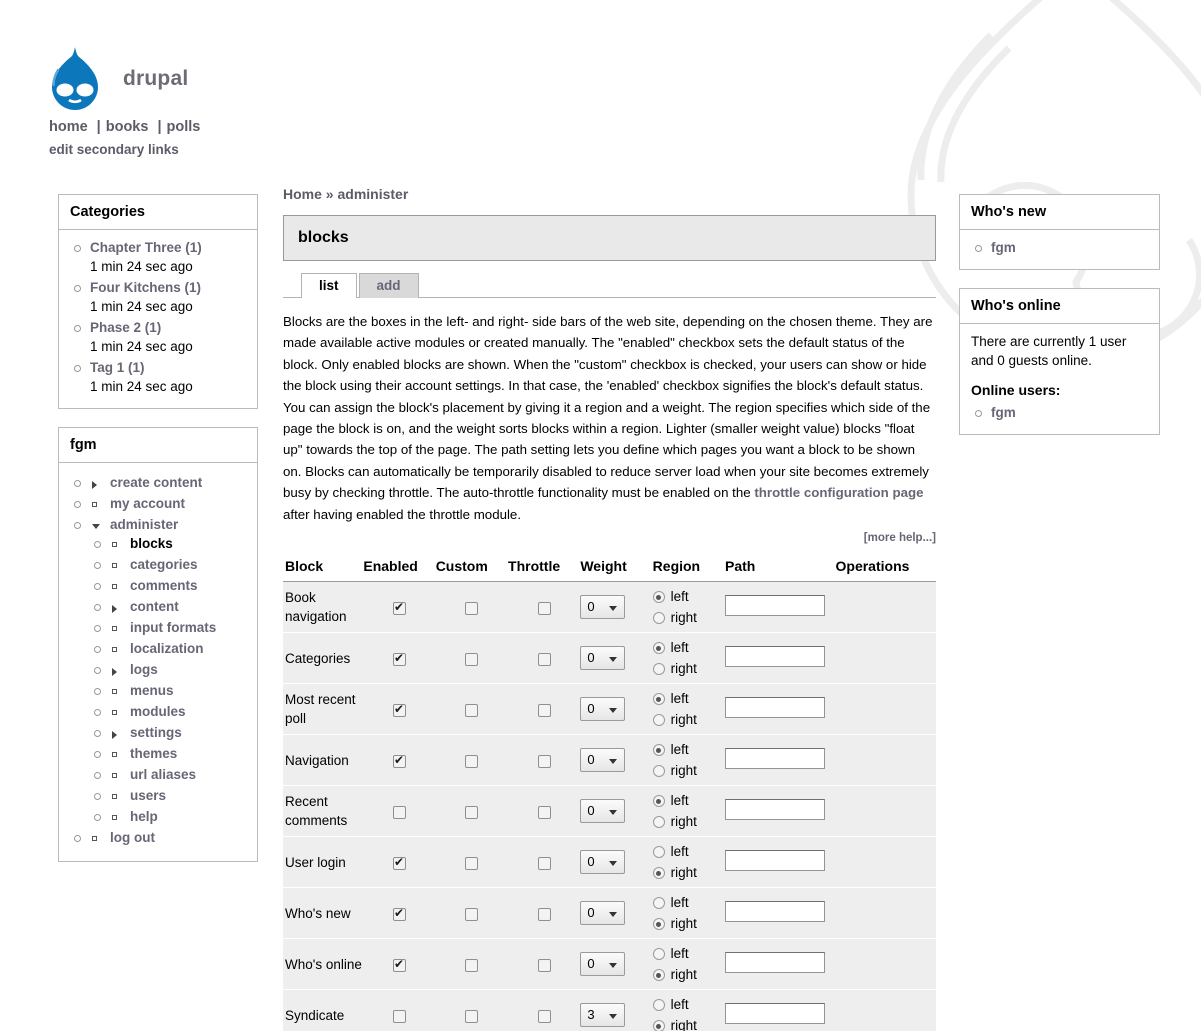 This screenshot has width=1201, height=1031. I want to click on site-logo-group: drupal, so click(118, 79).